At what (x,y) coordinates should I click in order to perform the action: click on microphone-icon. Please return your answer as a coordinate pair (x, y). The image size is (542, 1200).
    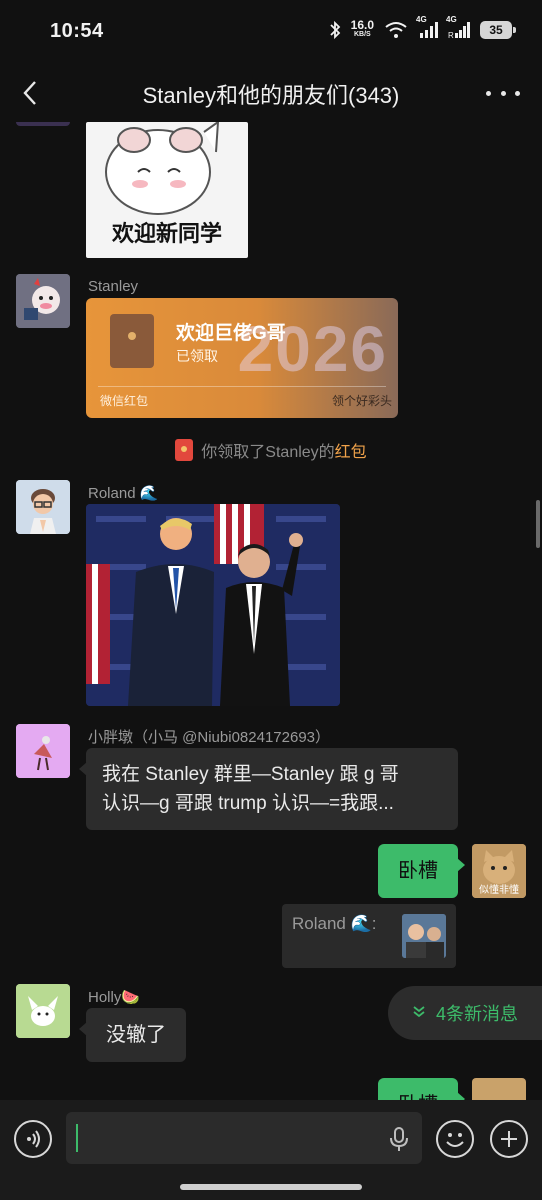
    Looking at the image, I should click on (399, 1139).